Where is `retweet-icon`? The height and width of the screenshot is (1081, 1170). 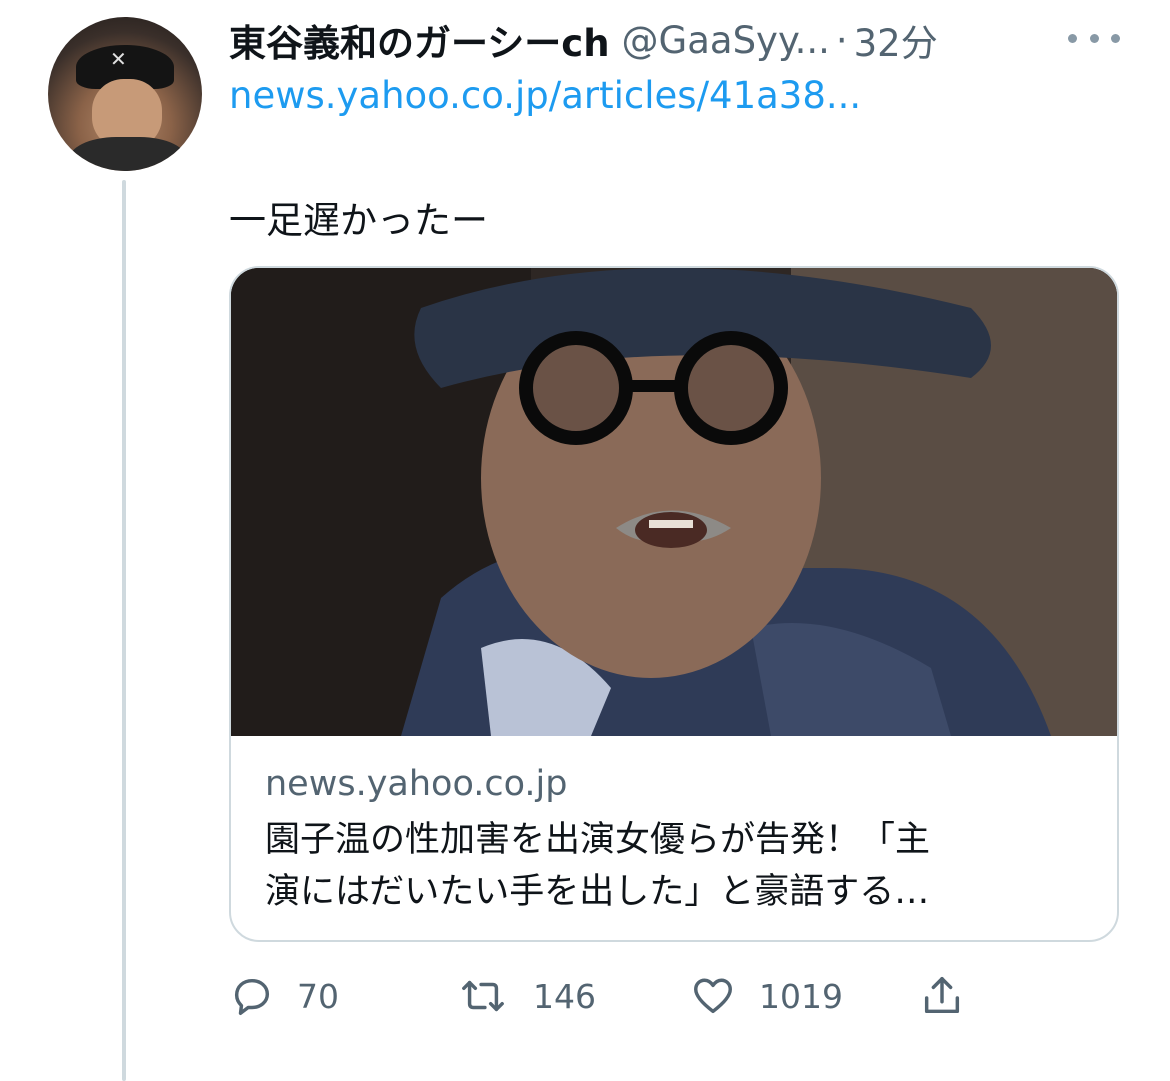
retweet-icon is located at coordinates (483, 996).